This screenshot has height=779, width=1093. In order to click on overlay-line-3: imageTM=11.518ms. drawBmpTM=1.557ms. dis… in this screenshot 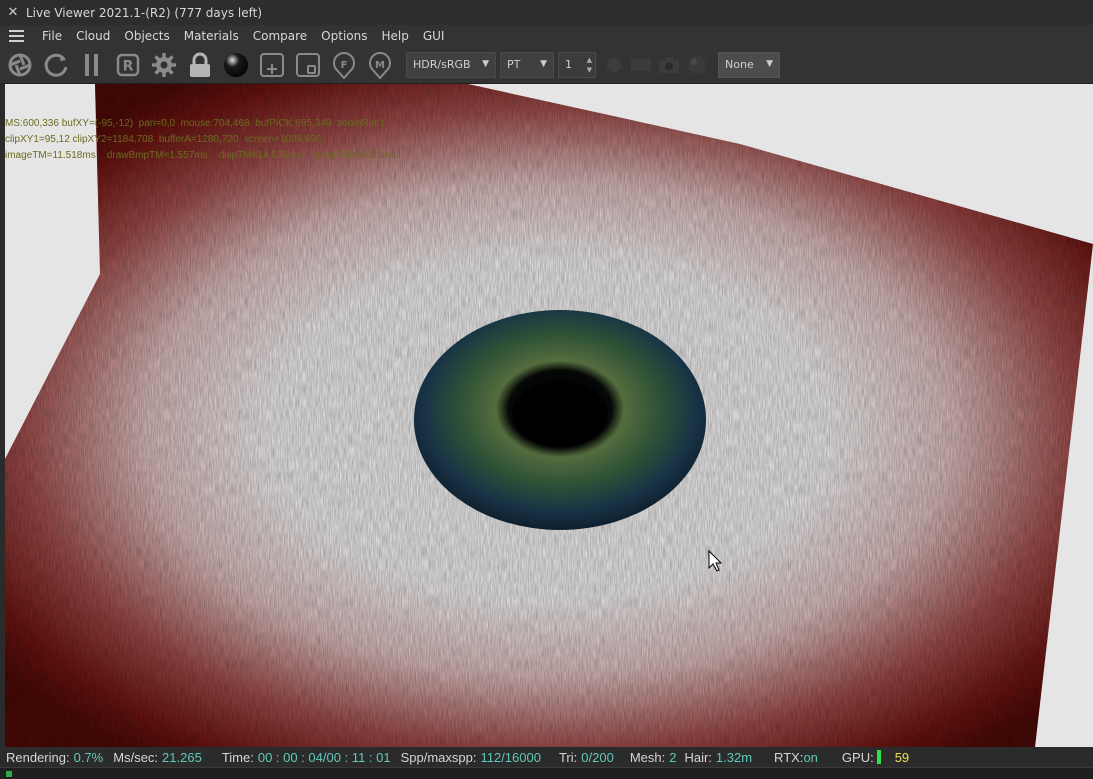, I will do `click(202, 155)`.